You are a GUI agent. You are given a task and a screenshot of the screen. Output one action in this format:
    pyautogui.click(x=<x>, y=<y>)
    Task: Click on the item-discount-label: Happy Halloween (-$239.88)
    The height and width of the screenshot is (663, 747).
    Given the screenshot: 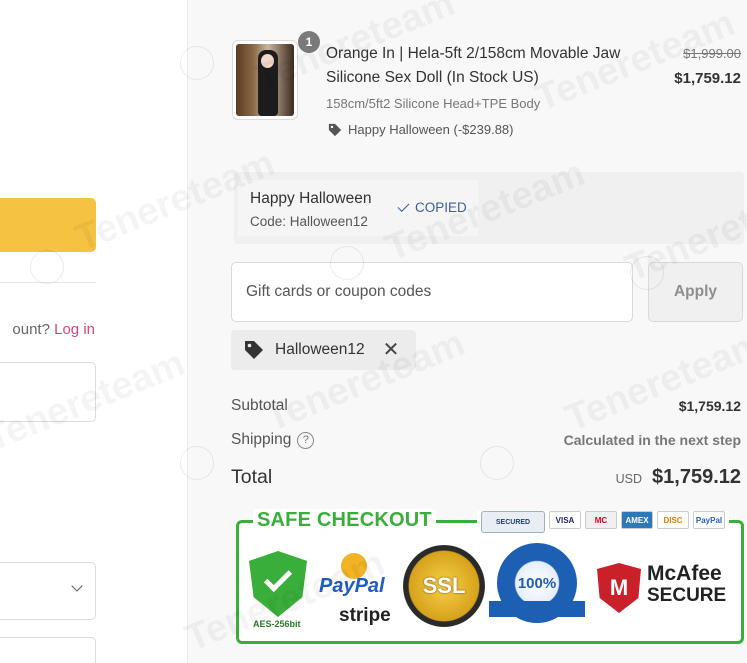 What is the action you would take?
    pyautogui.click(x=431, y=129)
    